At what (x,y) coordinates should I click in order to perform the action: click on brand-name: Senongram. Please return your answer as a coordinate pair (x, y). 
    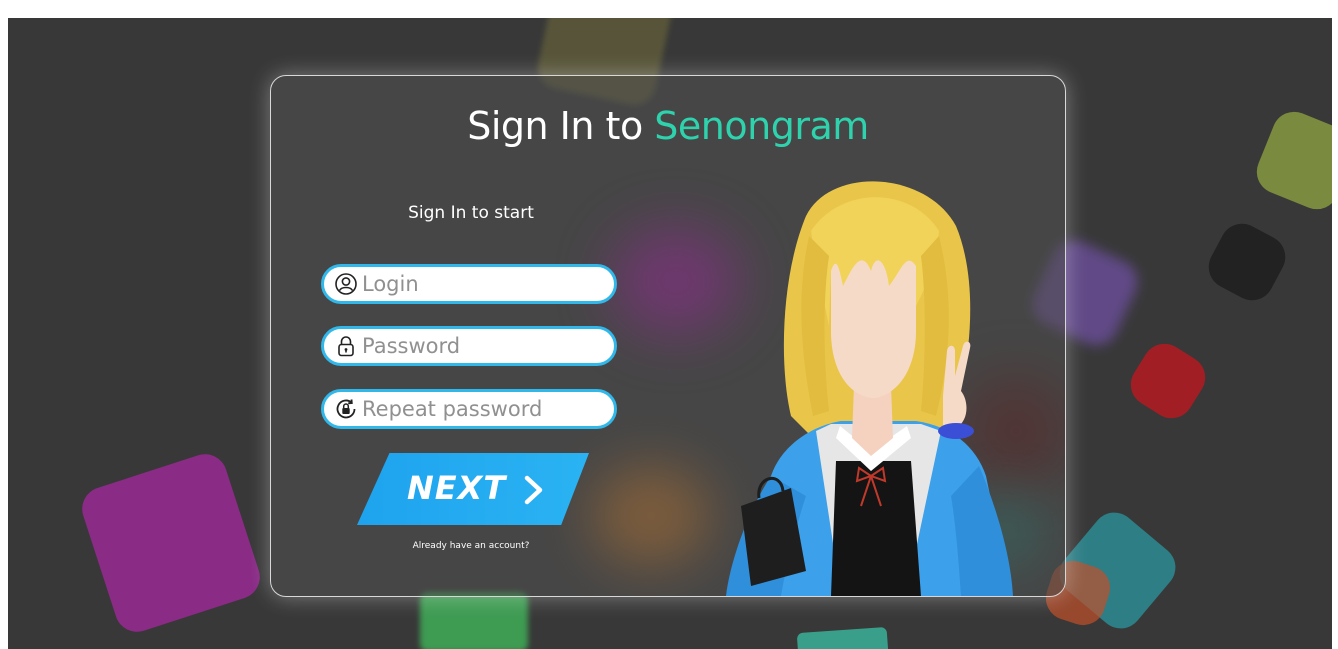
    Looking at the image, I should click on (761, 126).